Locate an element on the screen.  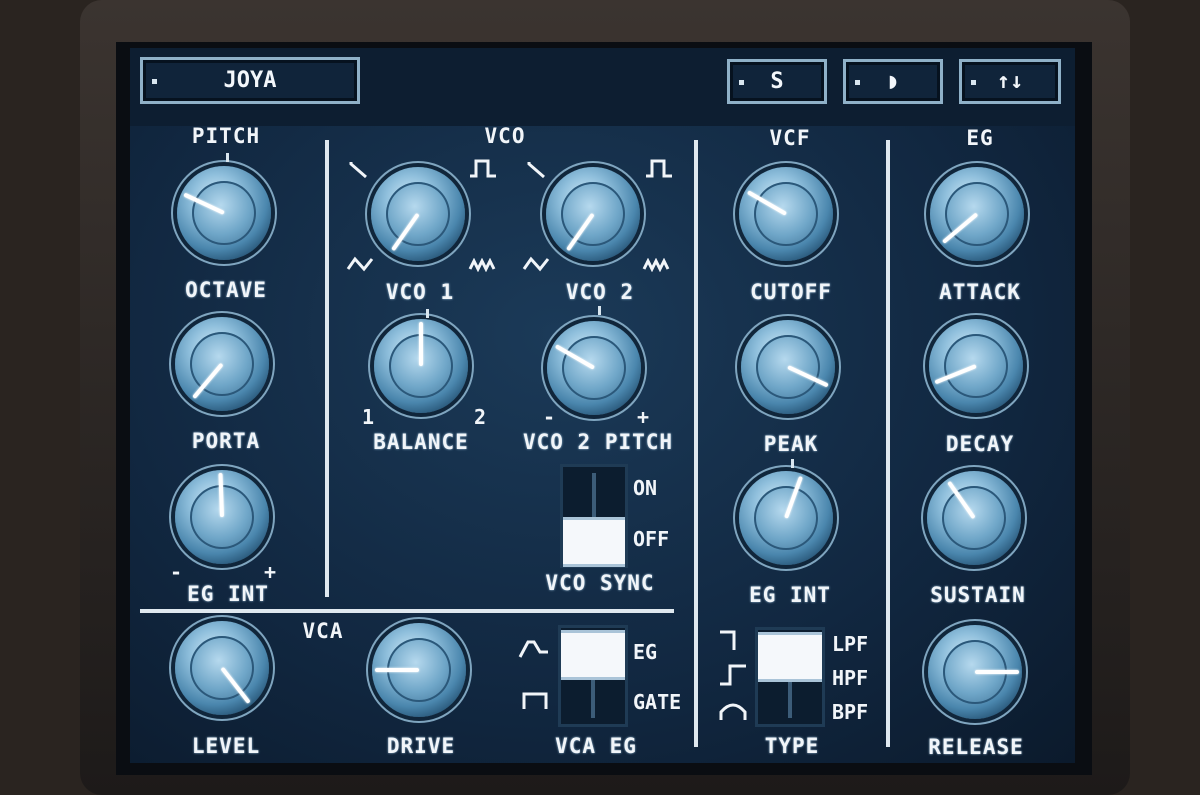
vca-eg-switch is located at coordinates (593, 676).